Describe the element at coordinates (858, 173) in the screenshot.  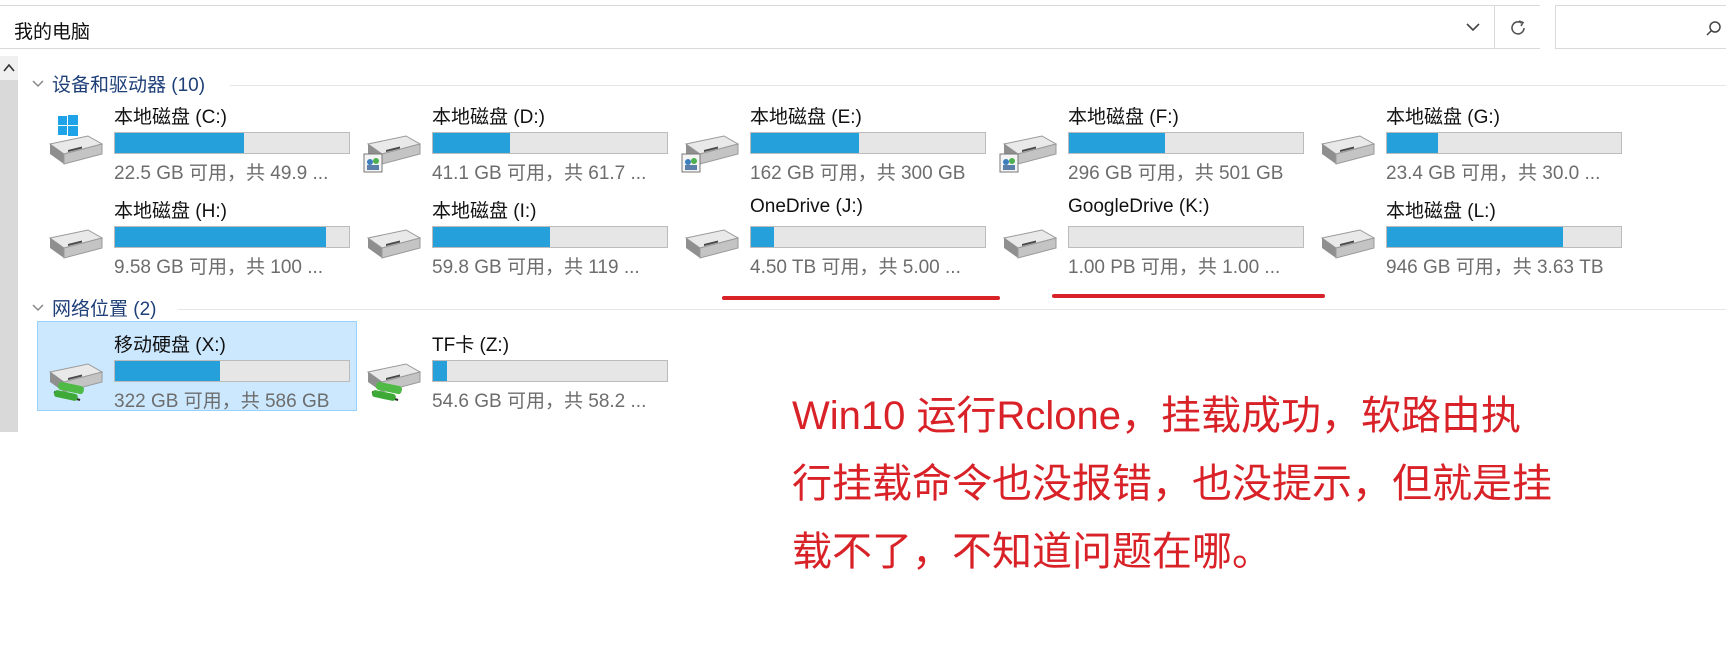
I see `drive-size: 162 GB 可用，共 300 GB` at that location.